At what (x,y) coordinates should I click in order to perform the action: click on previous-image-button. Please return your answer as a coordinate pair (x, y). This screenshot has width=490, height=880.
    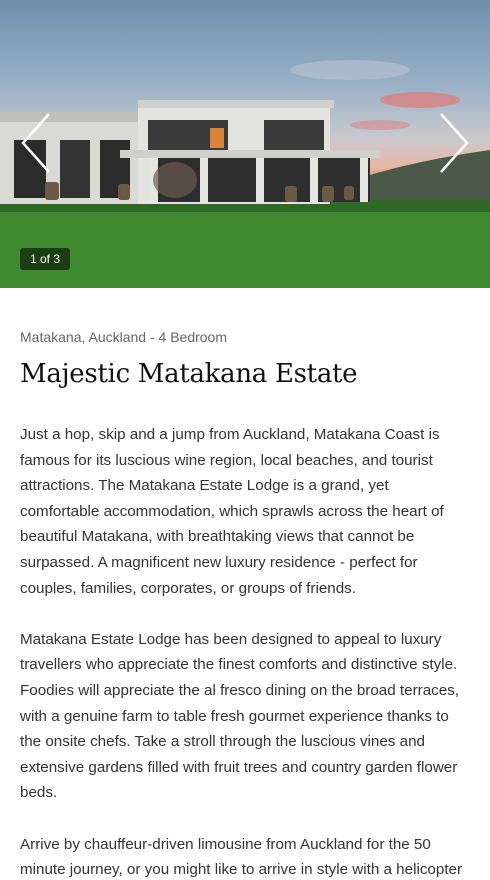
    Looking at the image, I should click on (36, 143).